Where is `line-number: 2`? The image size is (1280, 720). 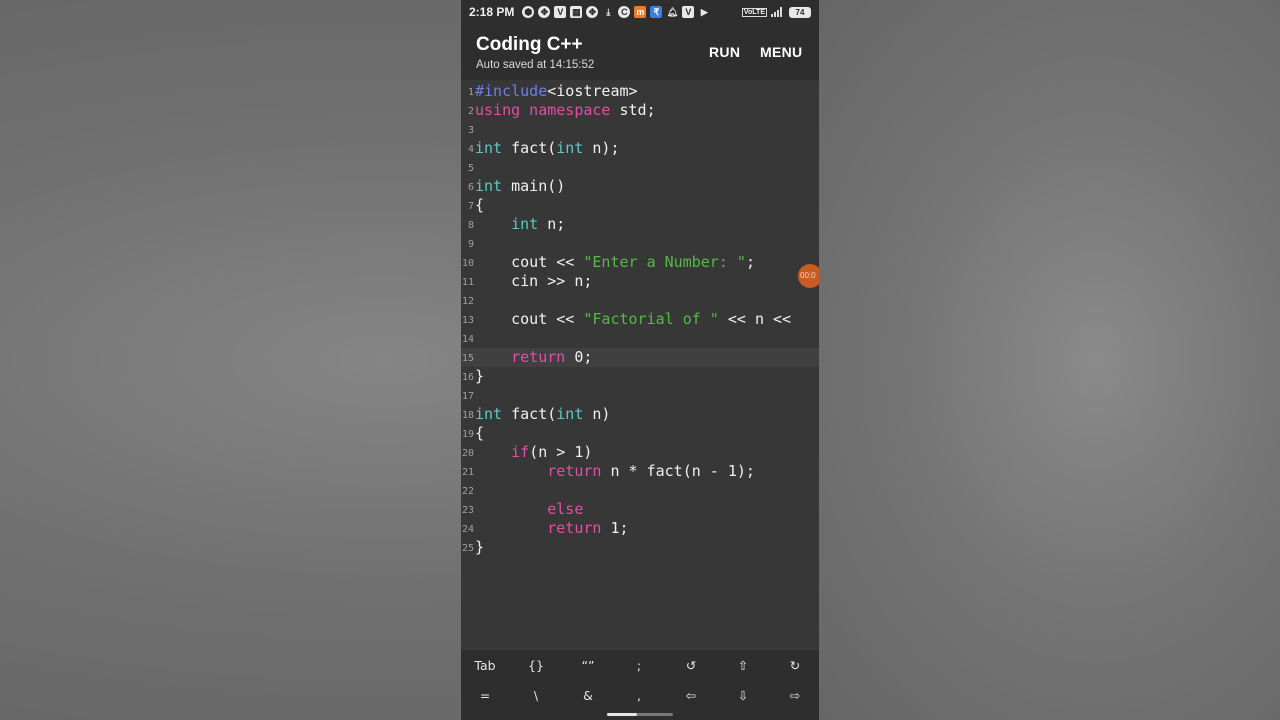
line-number: 2 is located at coordinates (470, 111).